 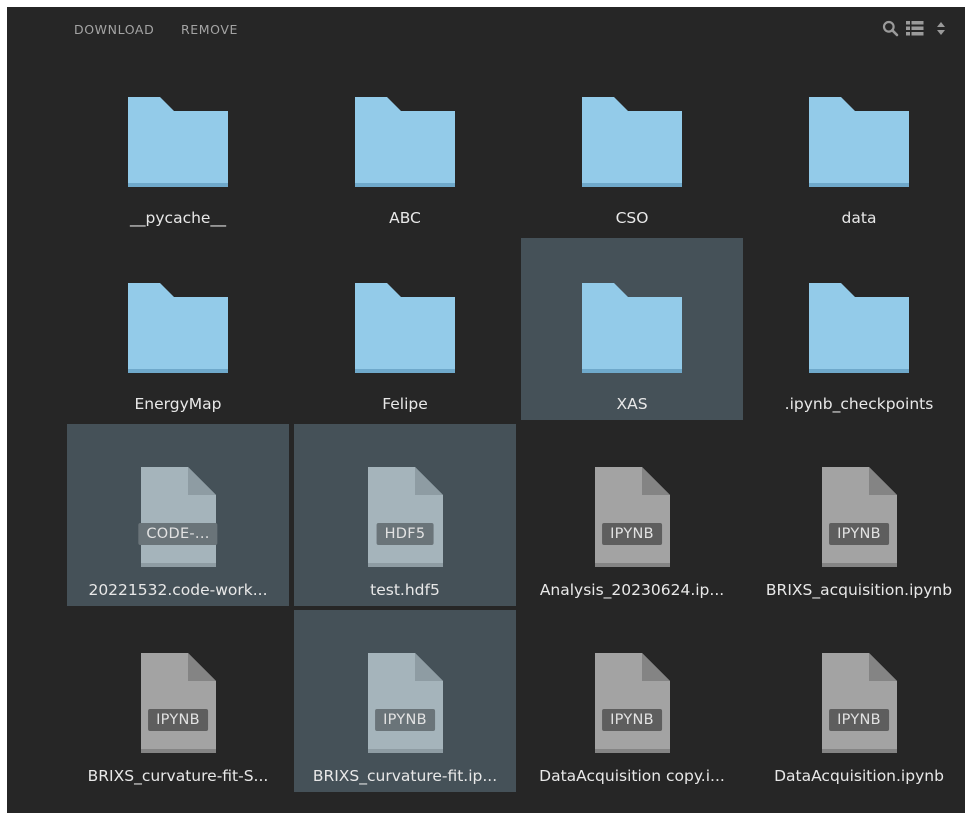 I want to click on sort-icon, so click(x=941, y=30).